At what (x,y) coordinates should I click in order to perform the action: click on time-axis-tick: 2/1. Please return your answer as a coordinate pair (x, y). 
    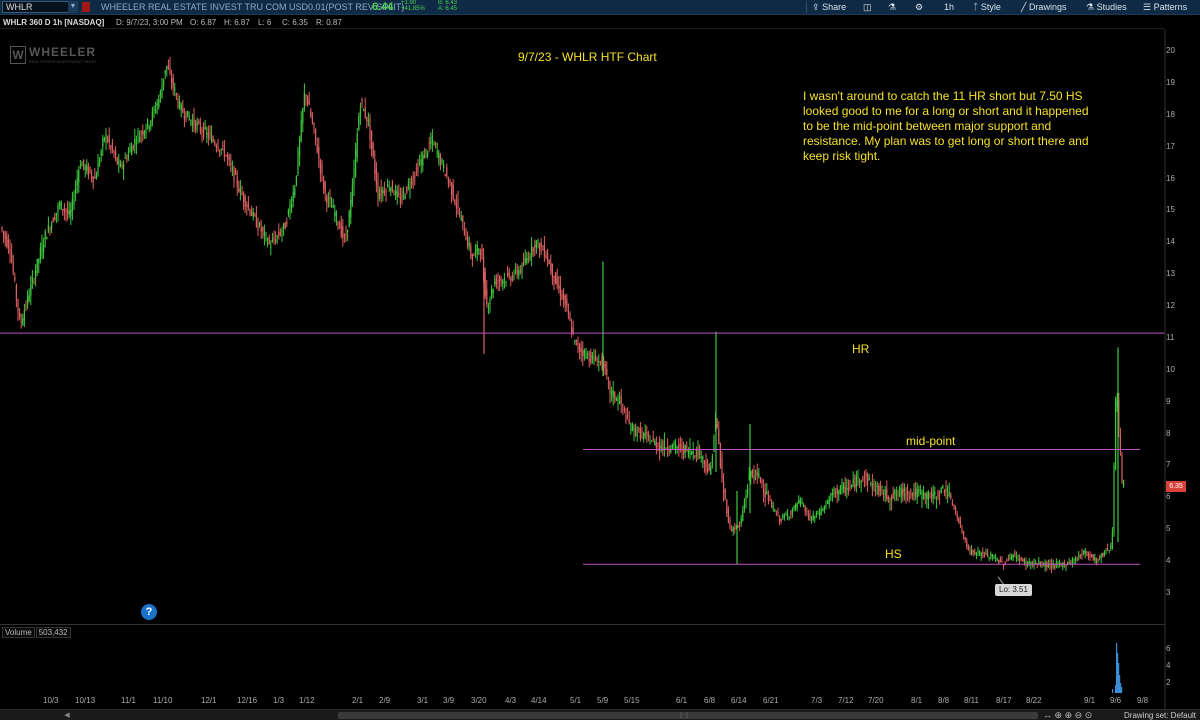
    Looking at the image, I should click on (358, 700).